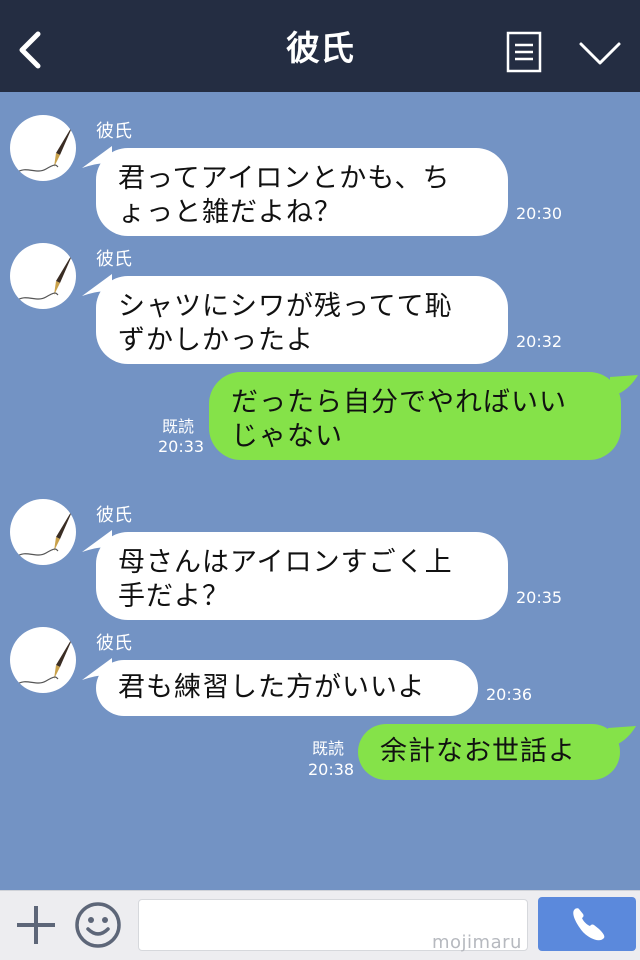 The width and height of the screenshot is (640, 960). Describe the element at coordinates (509, 694) in the screenshot. I see `message-time: 20:36` at that location.